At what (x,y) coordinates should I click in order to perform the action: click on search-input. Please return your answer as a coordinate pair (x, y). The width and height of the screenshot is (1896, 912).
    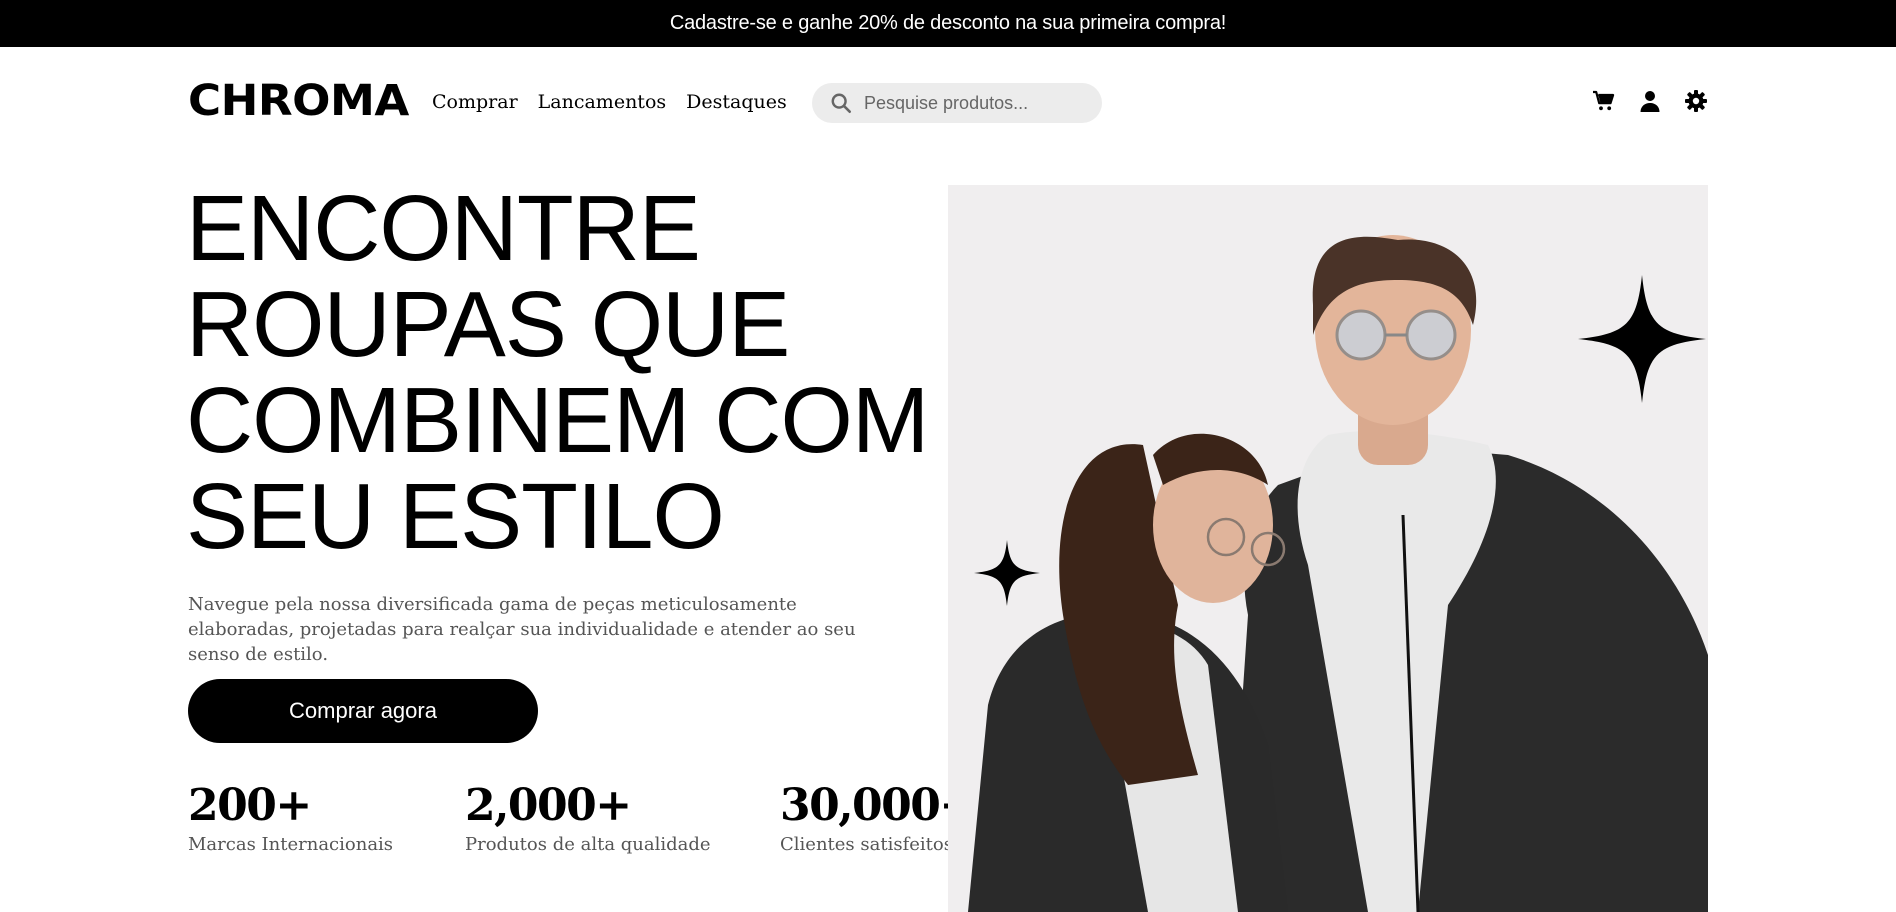
    Looking at the image, I should click on (978, 103).